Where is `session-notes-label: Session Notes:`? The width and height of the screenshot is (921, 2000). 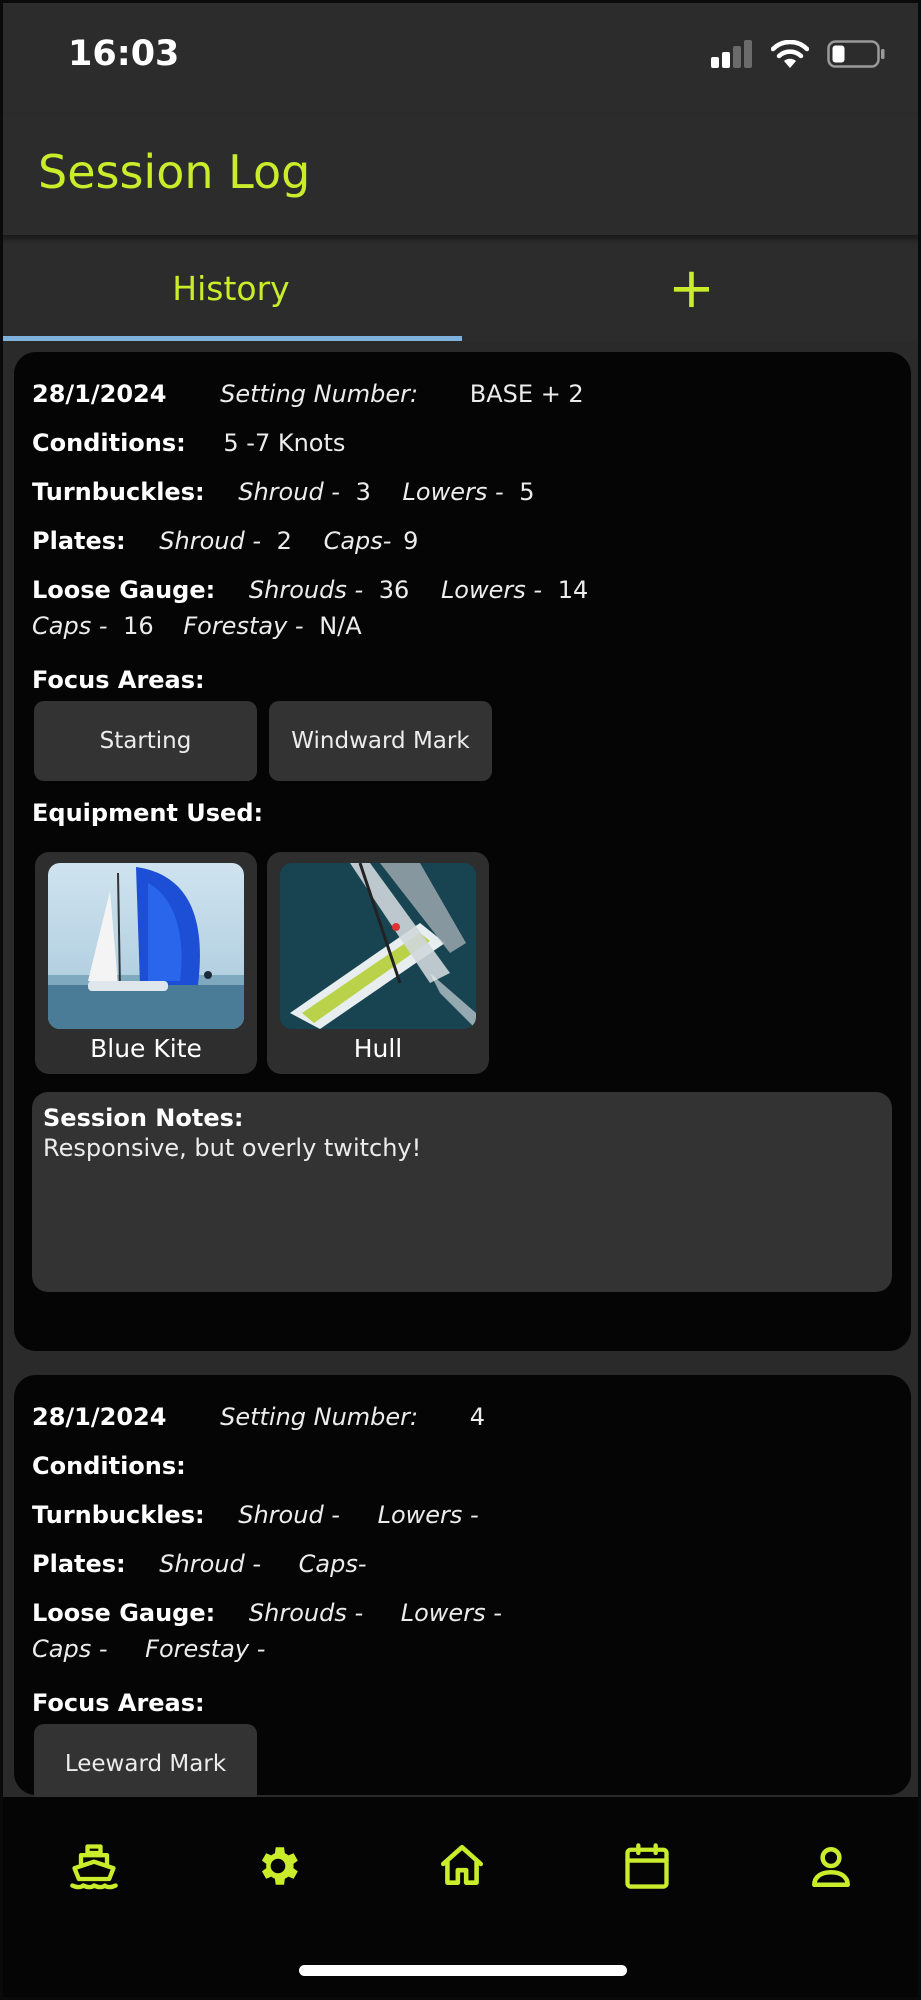 session-notes-label: Session Notes: is located at coordinates (143, 1118).